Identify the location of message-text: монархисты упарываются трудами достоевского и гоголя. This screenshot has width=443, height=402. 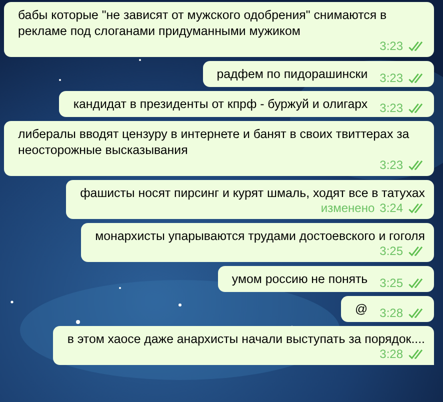
(260, 236).